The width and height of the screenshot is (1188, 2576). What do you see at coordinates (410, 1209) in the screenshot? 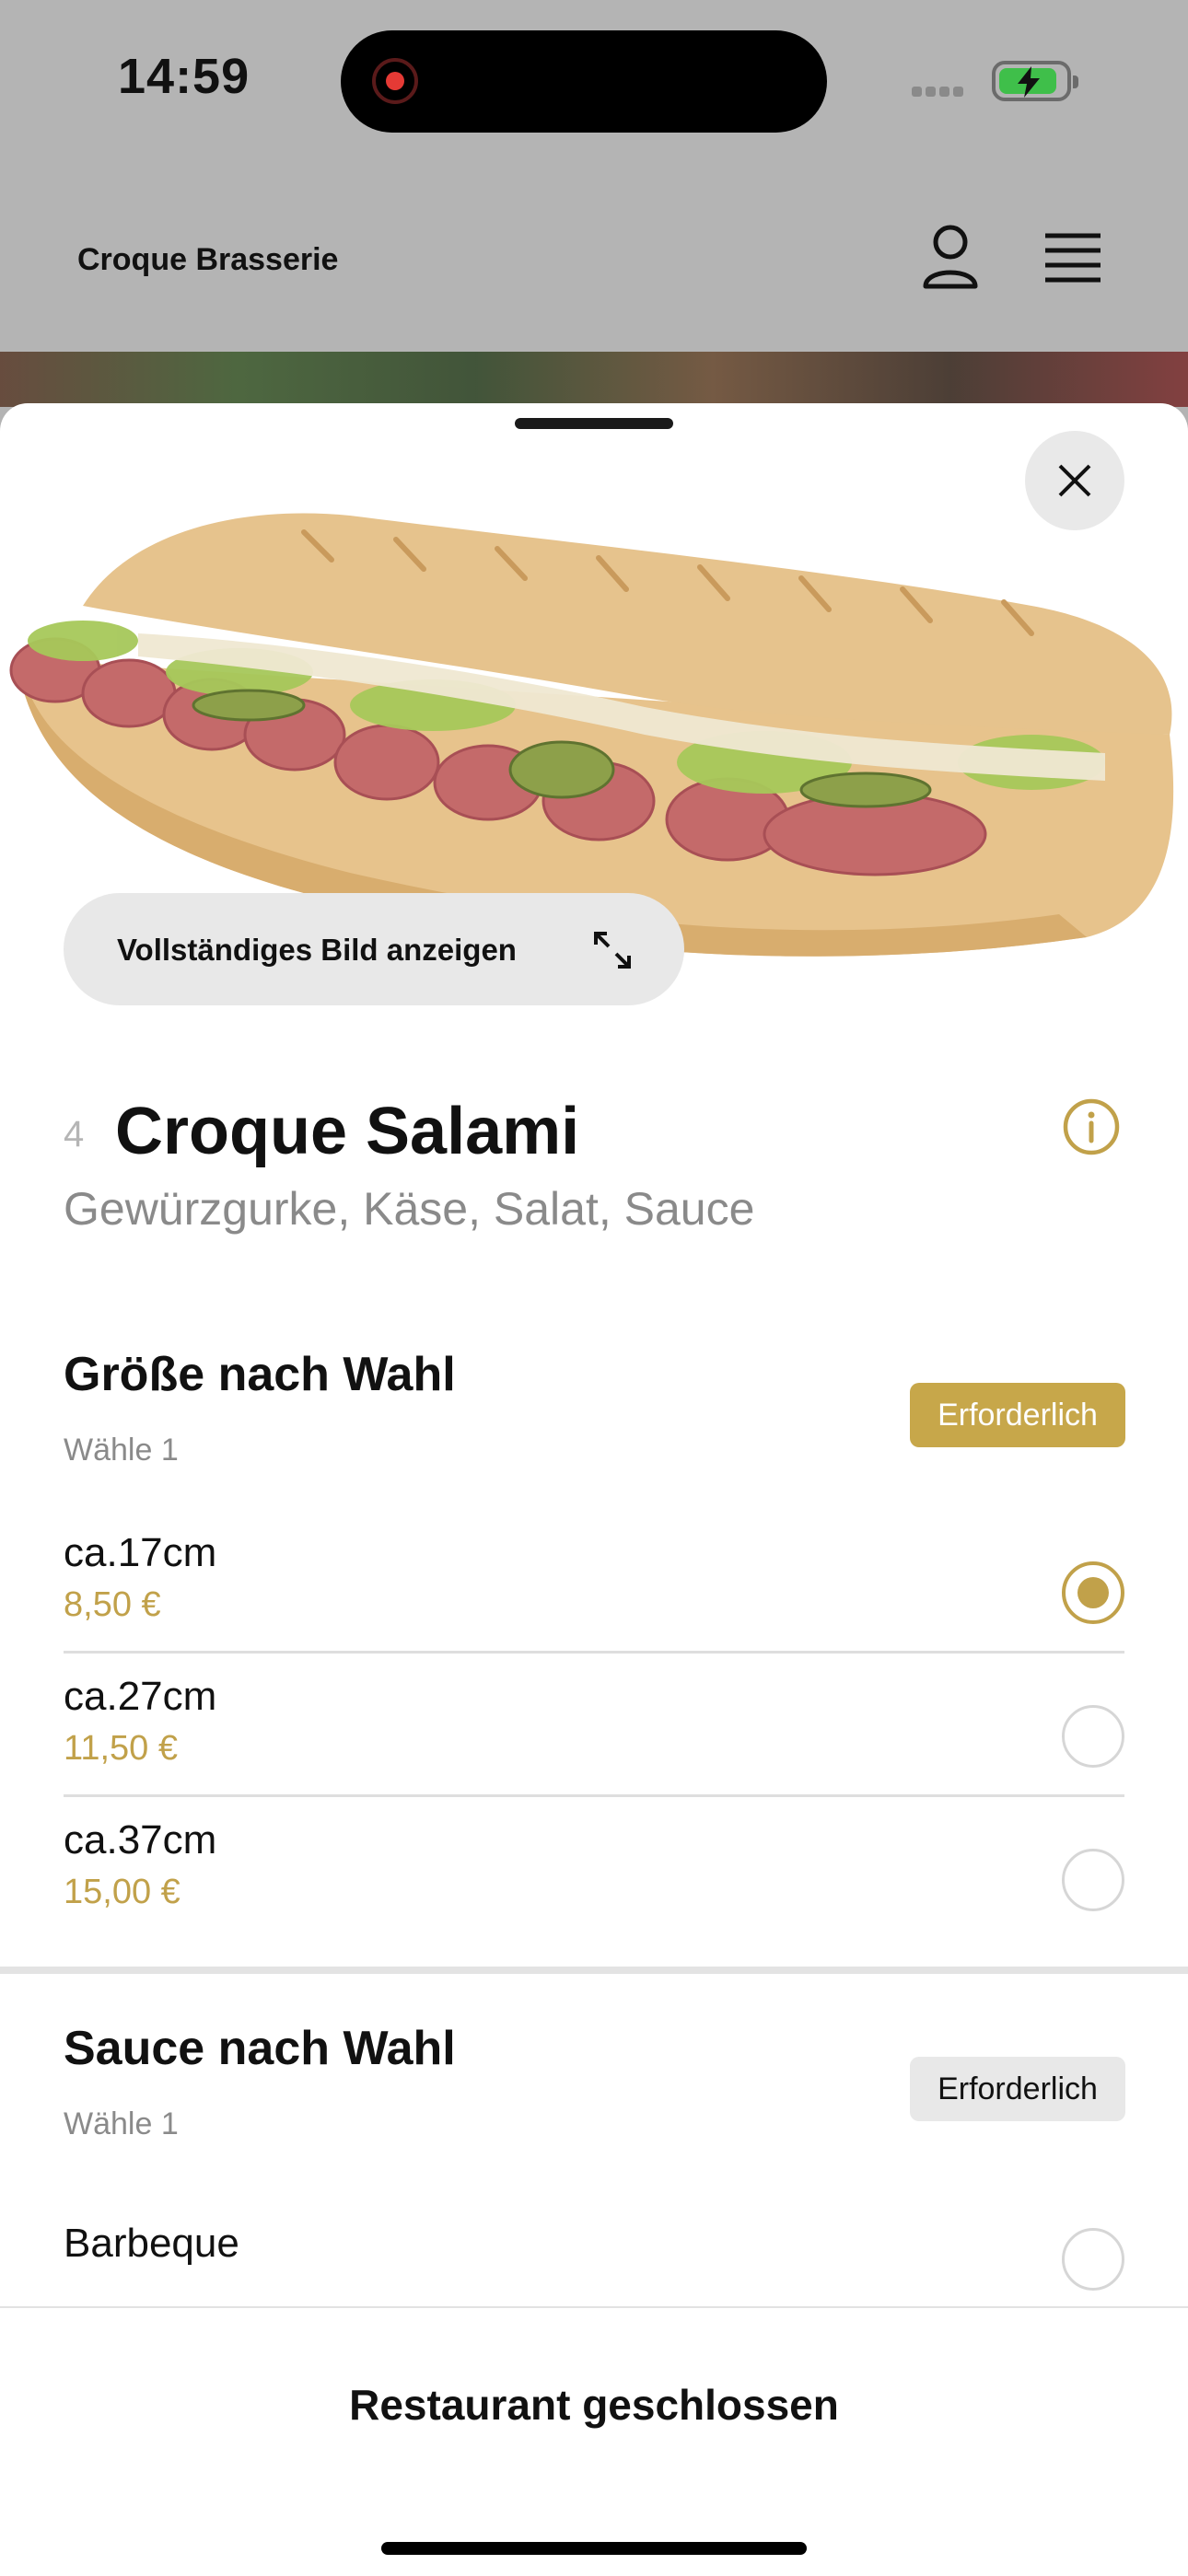
I see `item-description: Gewürzgurke, Käse, Salat, Sauce` at bounding box center [410, 1209].